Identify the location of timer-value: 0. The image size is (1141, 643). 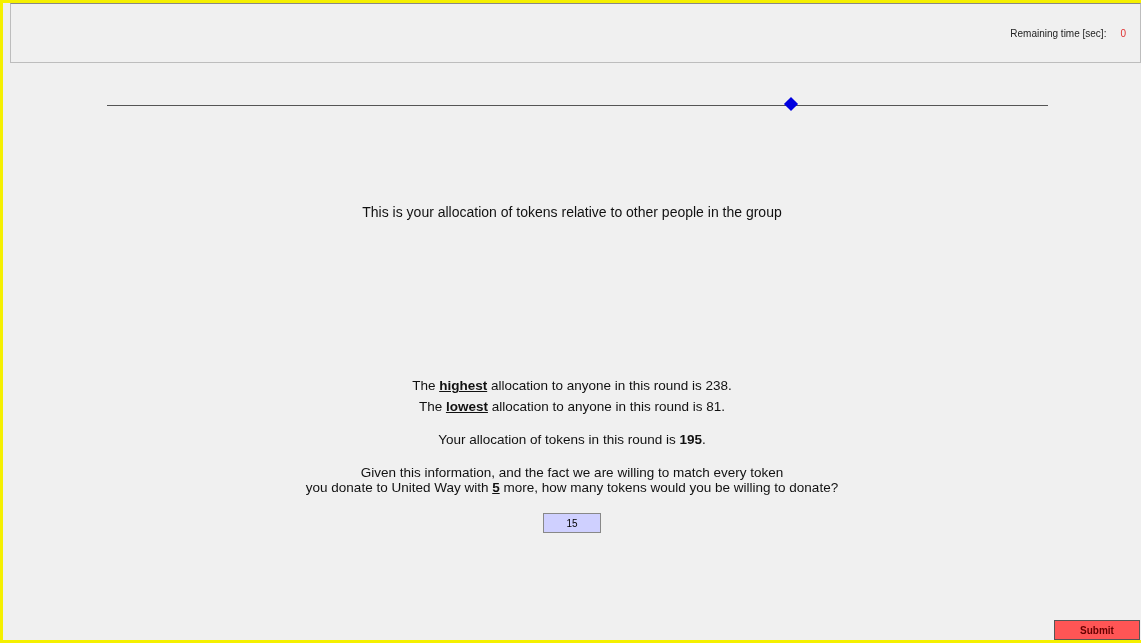
(1123, 33).